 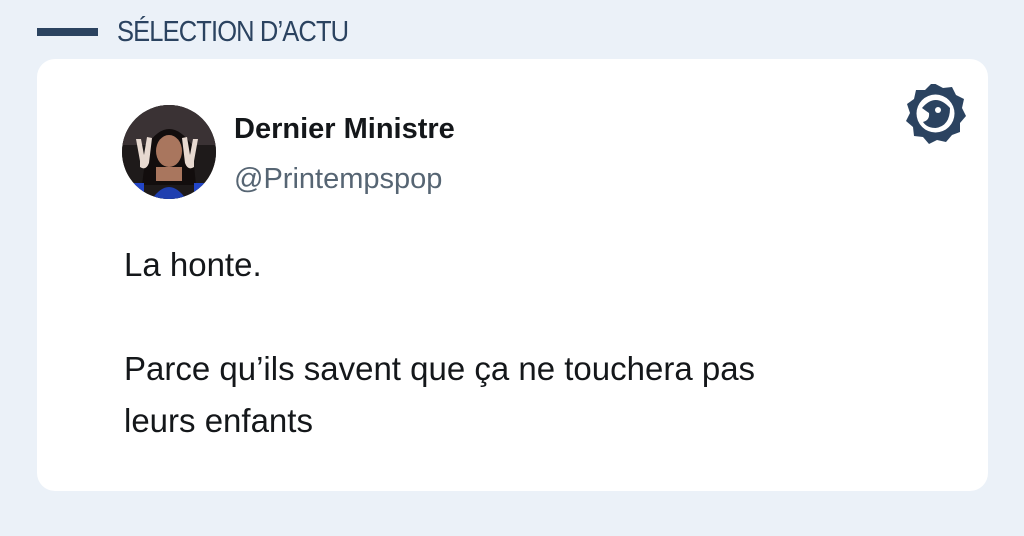 I want to click on author-block: Dernier Ministre @Printempspop, so click(x=344, y=154).